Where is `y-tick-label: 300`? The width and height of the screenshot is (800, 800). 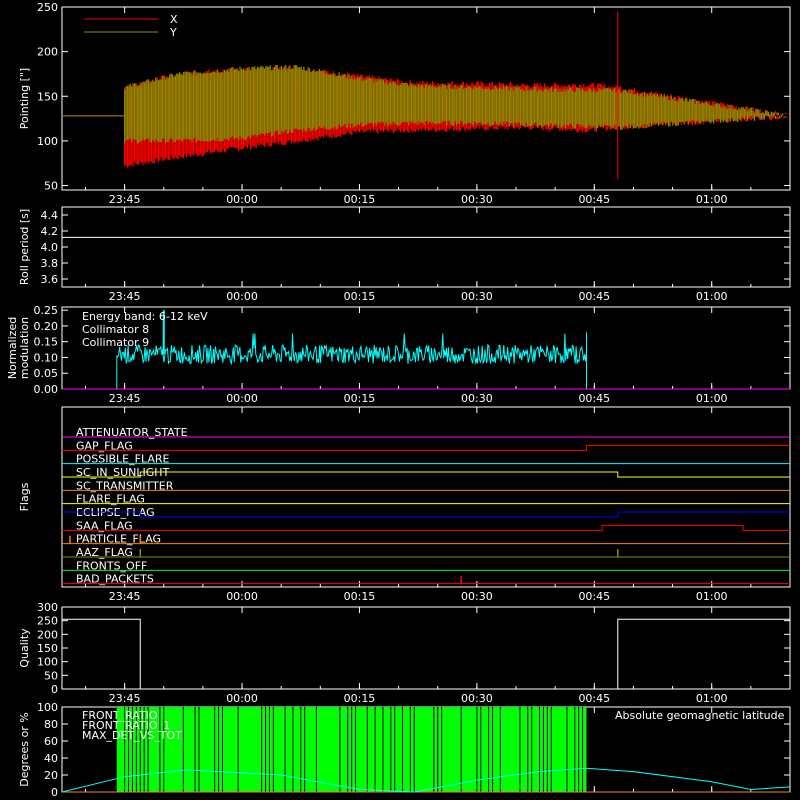 y-tick-label: 300 is located at coordinates (47, 607).